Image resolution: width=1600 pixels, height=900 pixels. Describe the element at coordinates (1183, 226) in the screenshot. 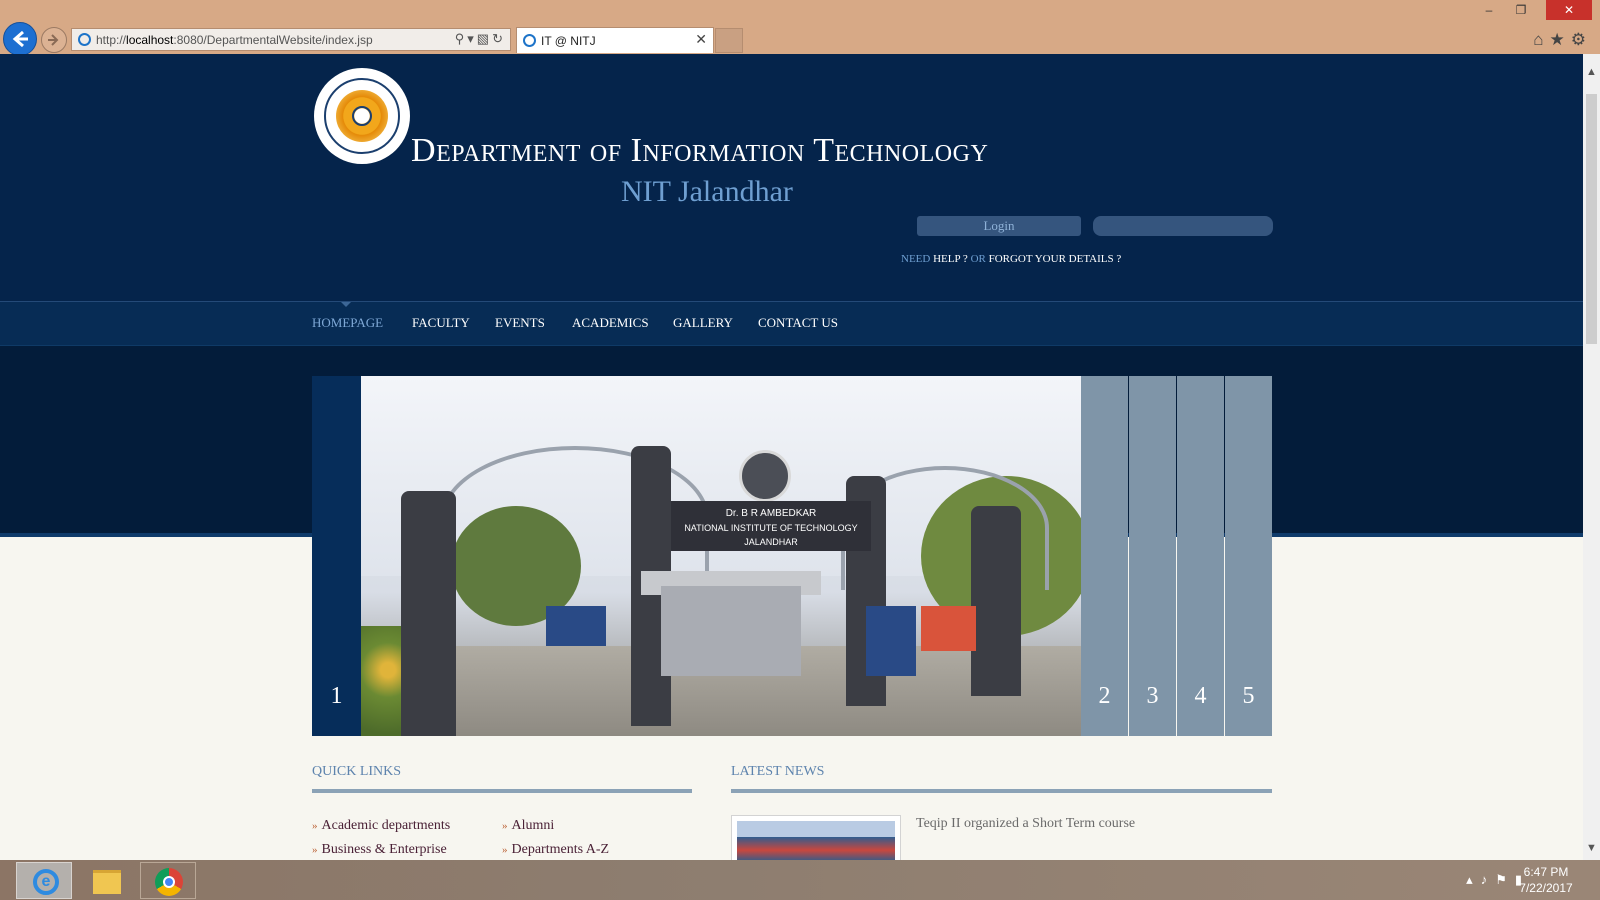

I see `login-input` at that location.